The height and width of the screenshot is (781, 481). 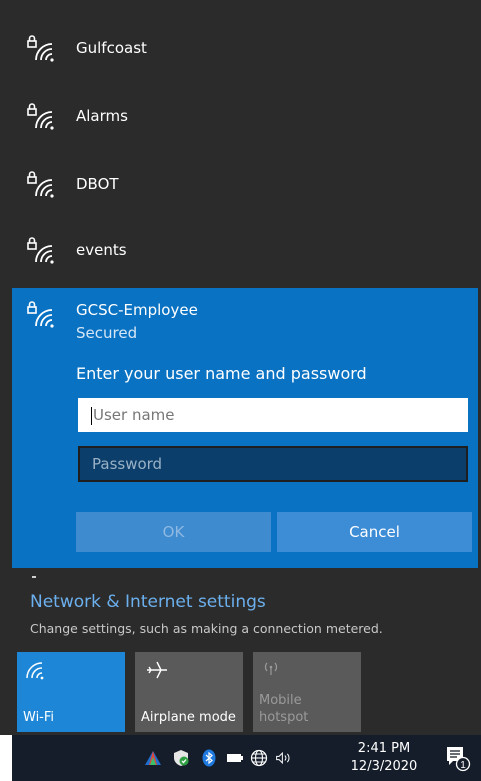 What do you see at coordinates (209, 758) in the screenshot?
I see `bluetooth-icon` at bounding box center [209, 758].